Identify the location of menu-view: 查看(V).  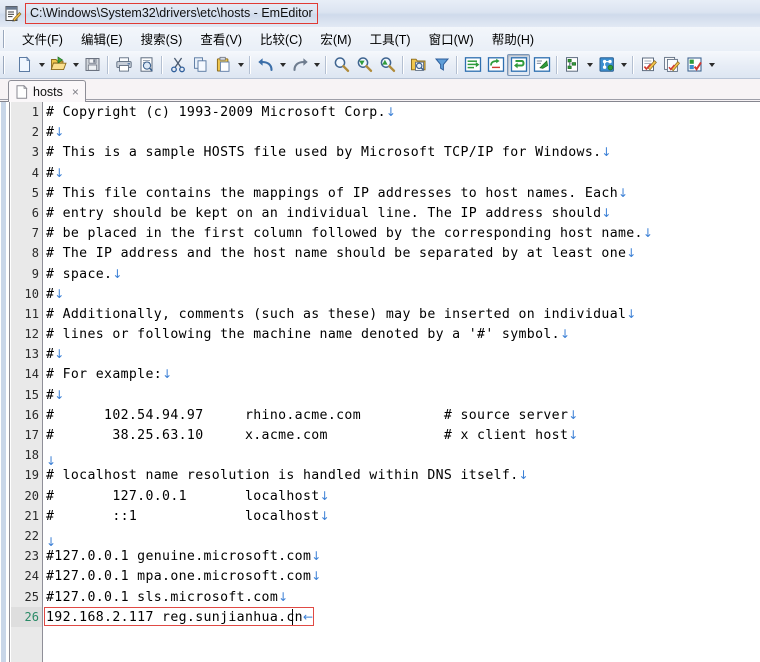
(221, 39).